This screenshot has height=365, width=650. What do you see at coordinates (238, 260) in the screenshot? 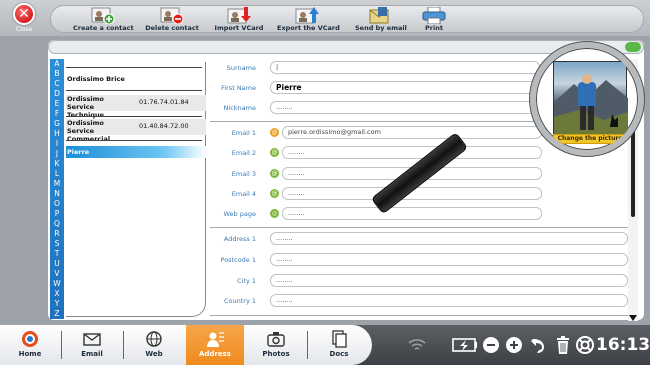
I see `postcode1-label: Postcode 1` at bounding box center [238, 260].